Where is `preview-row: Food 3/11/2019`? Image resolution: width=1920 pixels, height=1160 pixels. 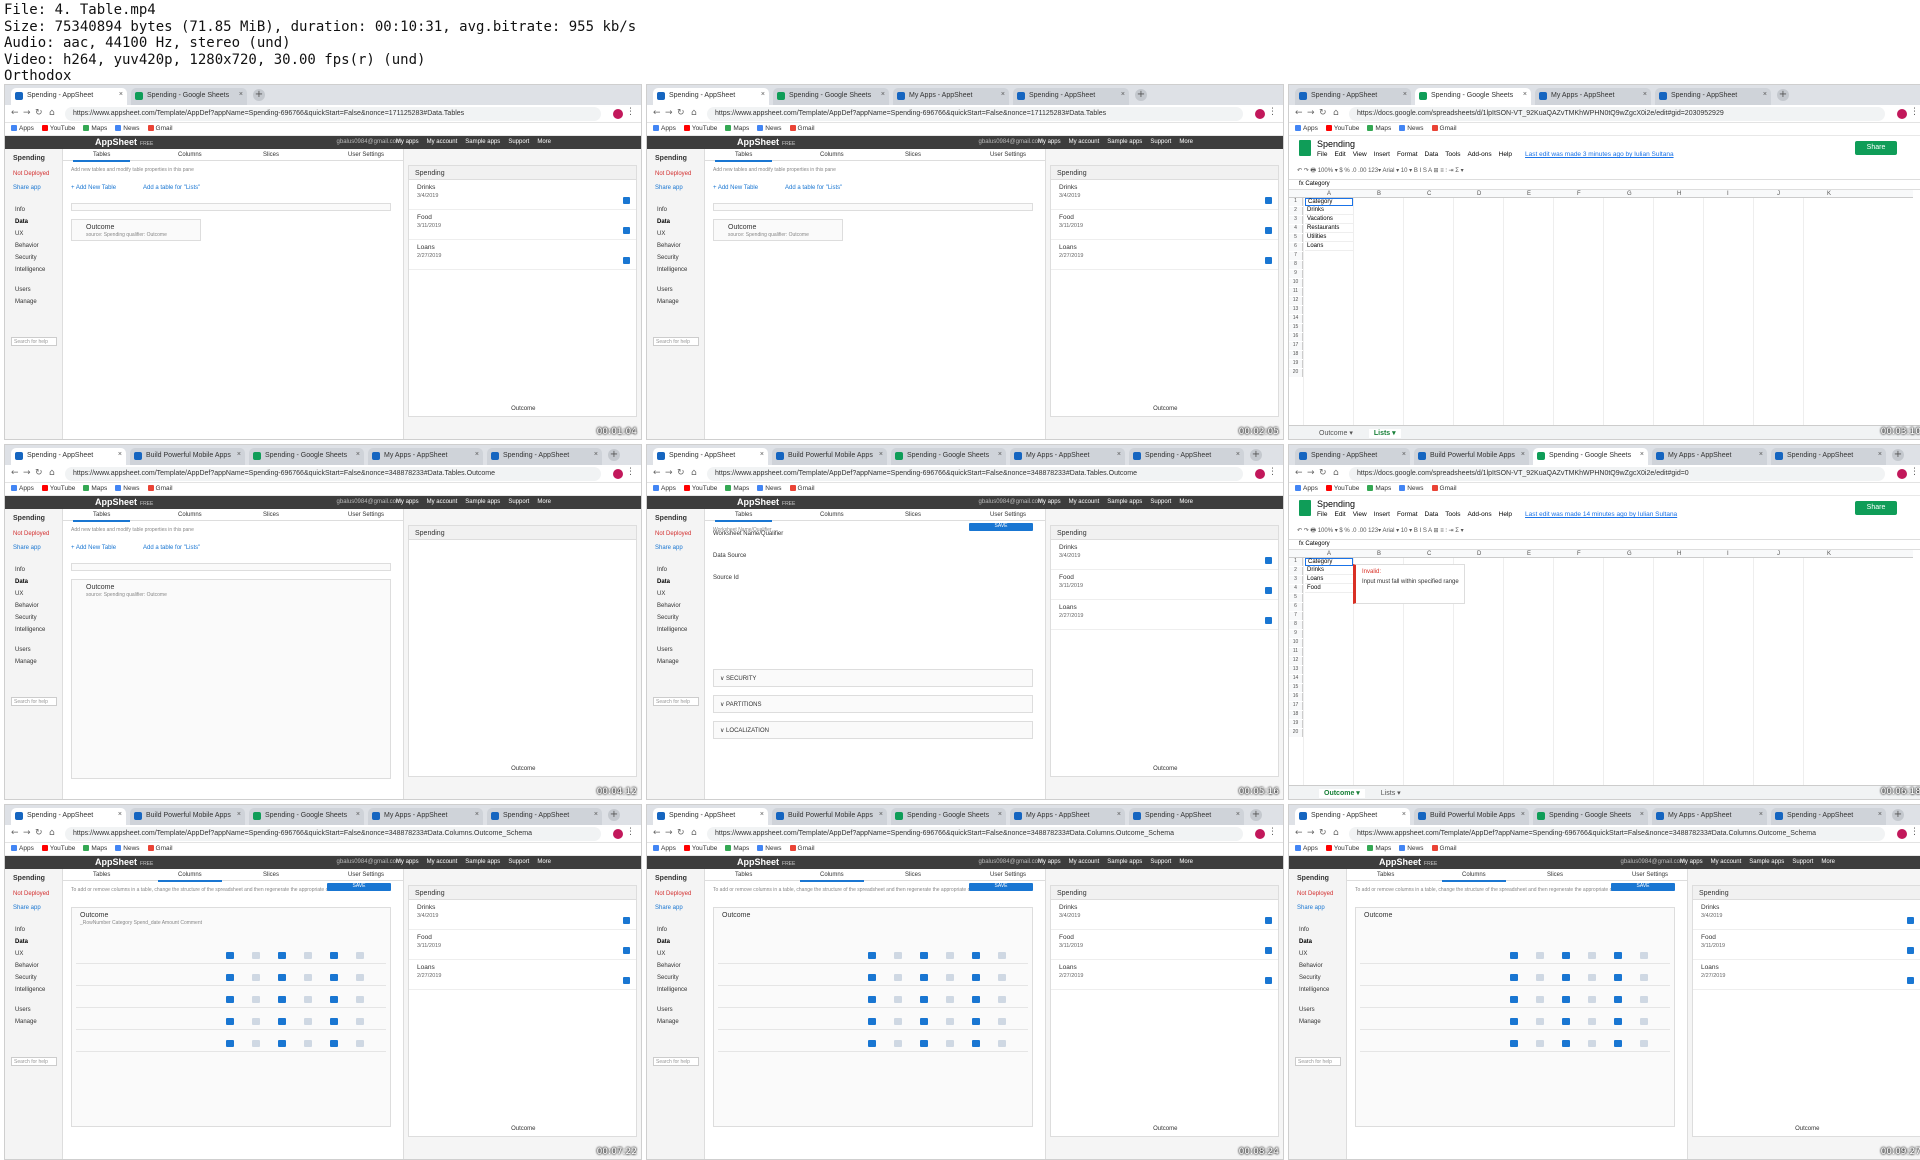 preview-row: Food 3/11/2019 is located at coordinates (522, 225).